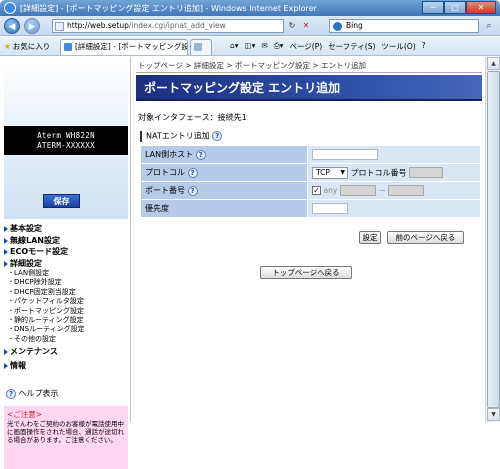 The width and height of the screenshot is (500, 469). What do you see at coordinates (165, 190) in the screenshot?
I see `port-label: ポート番号` at bounding box center [165, 190].